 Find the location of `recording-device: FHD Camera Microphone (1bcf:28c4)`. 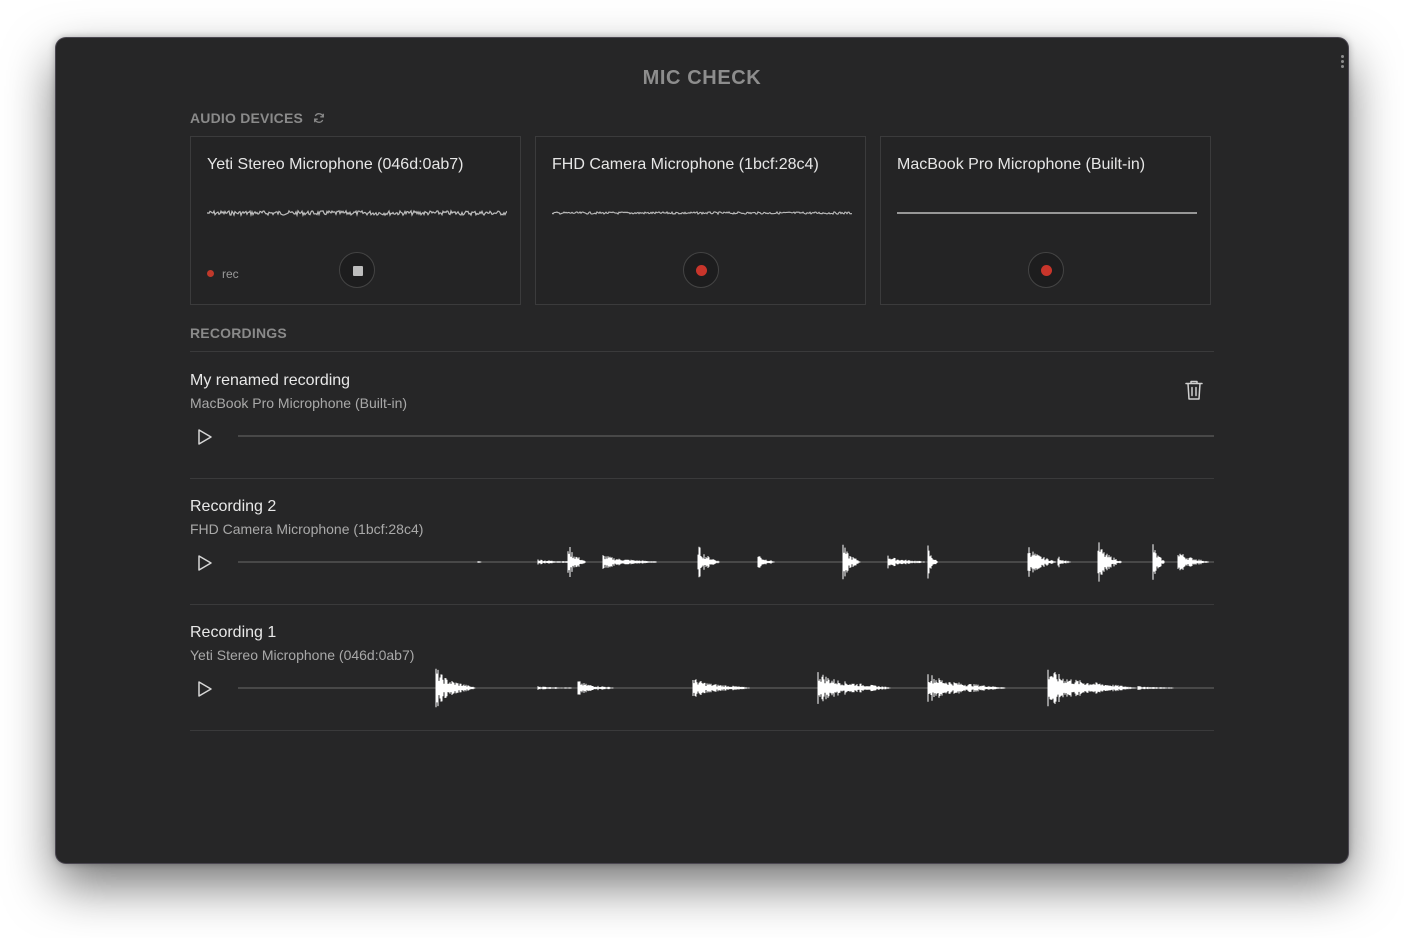

recording-device: FHD Camera Microphone (1bcf:28c4) is located at coordinates (307, 529).